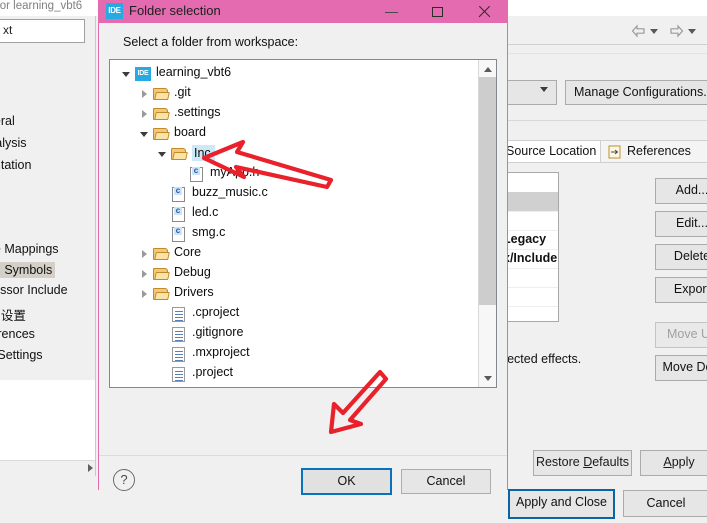  Describe the element at coordinates (551, 151) in the screenshot. I see `tab-source-location-label: Source Location` at that location.